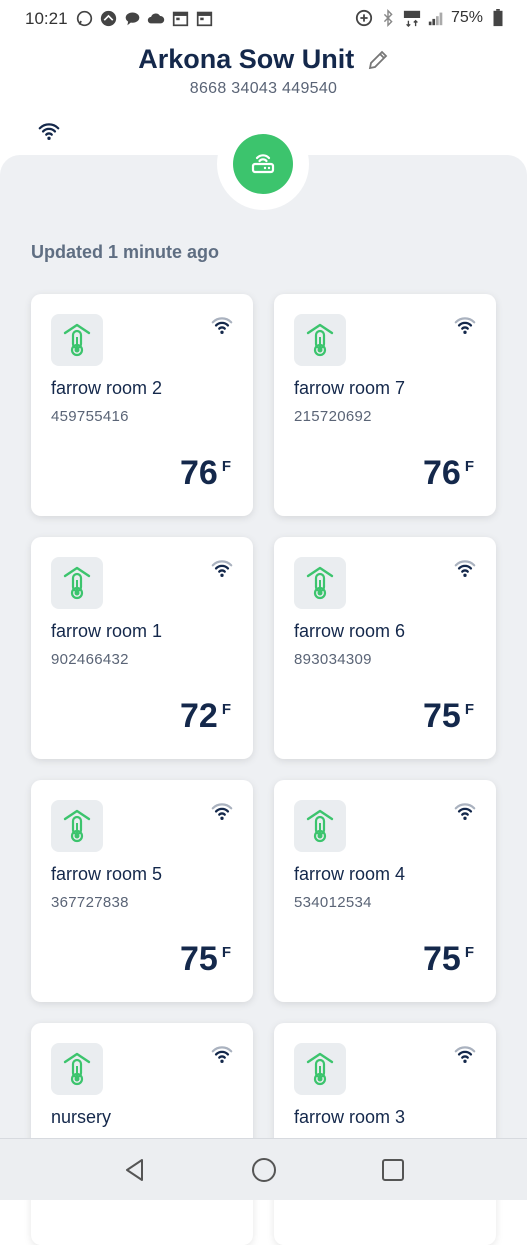  Describe the element at coordinates (142, 891) in the screenshot. I see `sensor-card: farrow room 5 367727838 75 F` at that location.